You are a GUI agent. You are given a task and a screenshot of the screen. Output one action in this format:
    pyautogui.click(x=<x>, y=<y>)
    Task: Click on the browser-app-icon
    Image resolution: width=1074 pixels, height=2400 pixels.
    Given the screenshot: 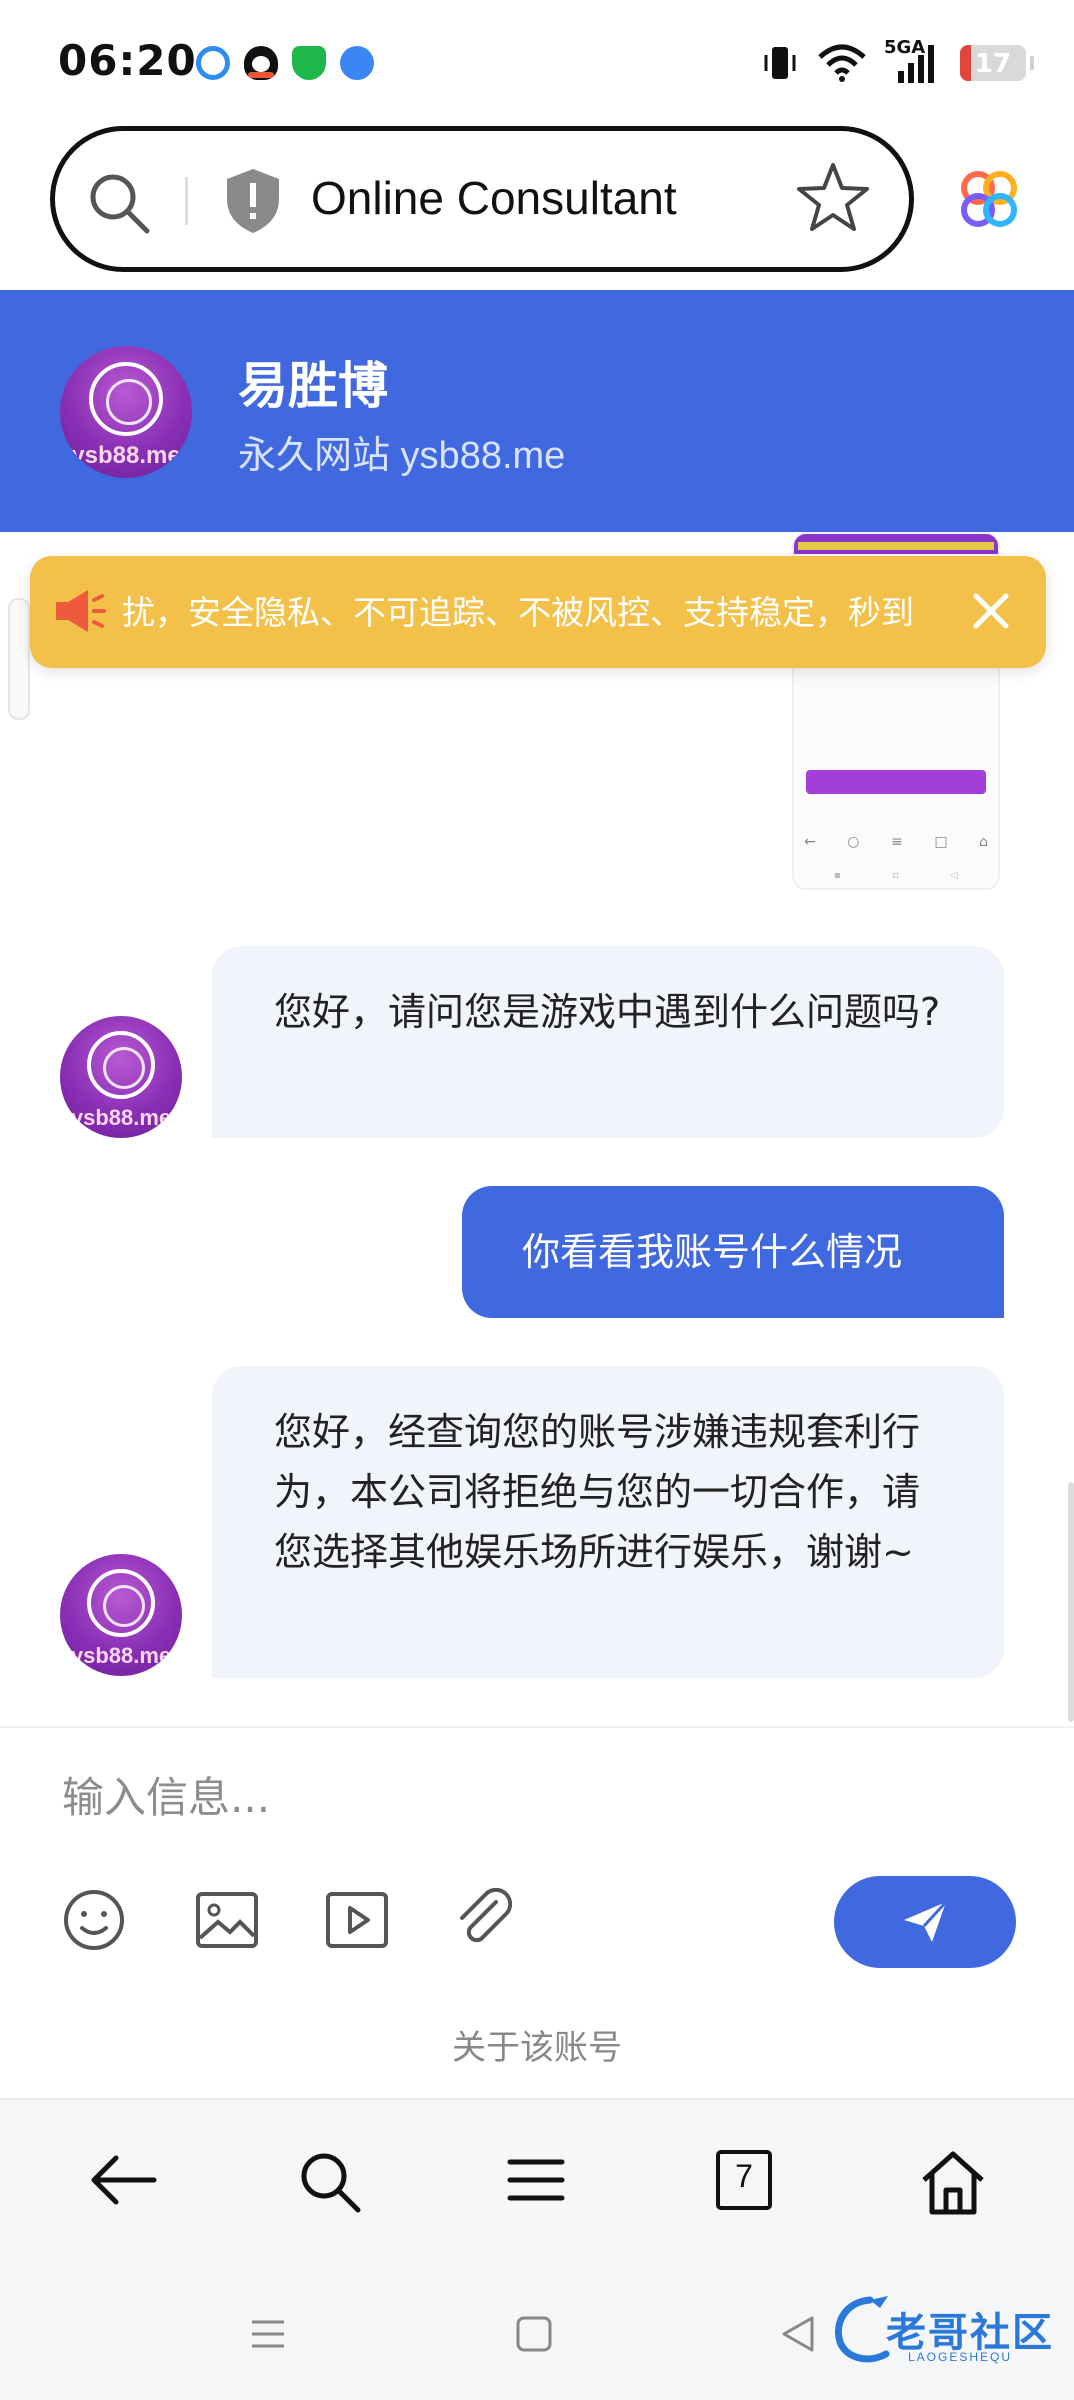 What is the action you would take?
    pyautogui.click(x=357, y=63)
    